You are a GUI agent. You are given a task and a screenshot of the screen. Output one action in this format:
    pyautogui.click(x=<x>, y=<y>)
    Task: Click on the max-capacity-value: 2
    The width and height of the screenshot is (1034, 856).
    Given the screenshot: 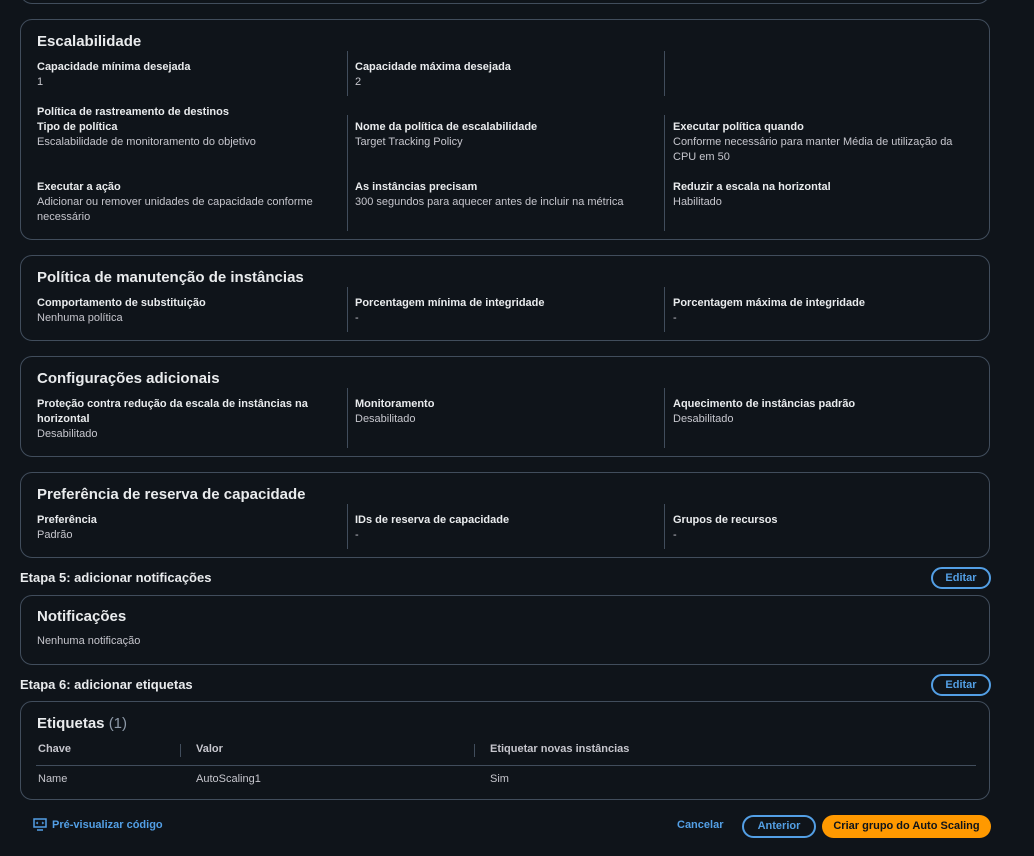 What is the action you would take?
    pyautogui.click(x=358, y=82)
    